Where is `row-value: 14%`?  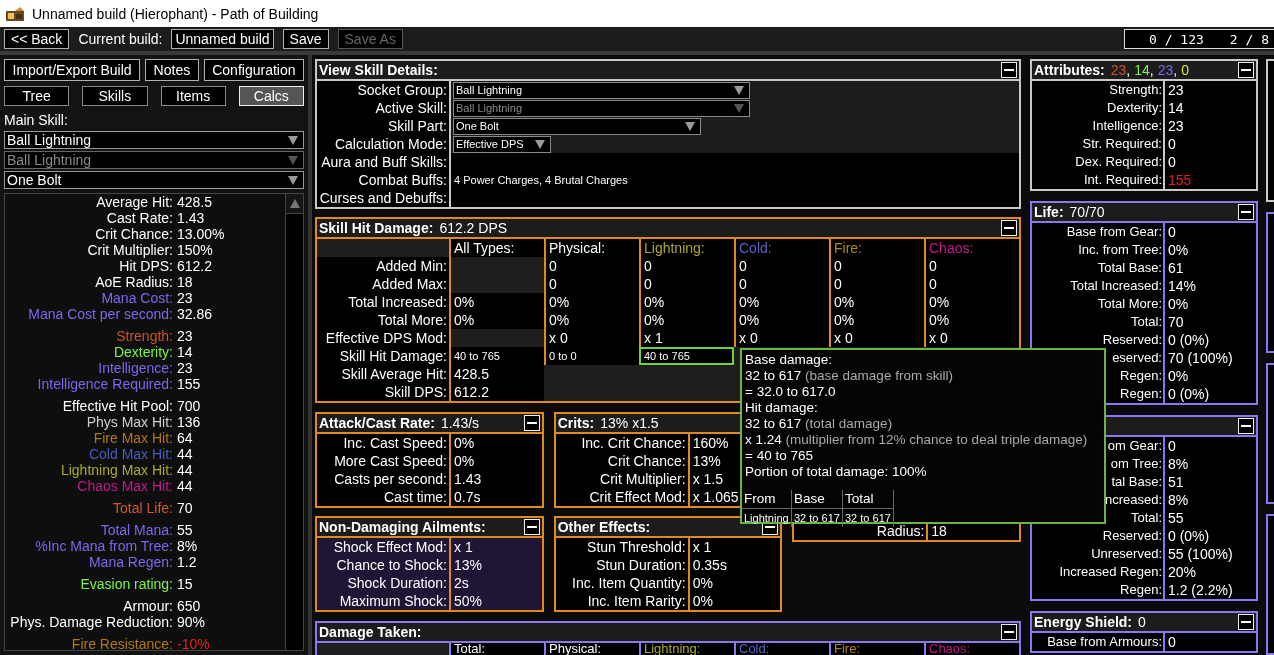
row-value: 14% is located at coordinates (1182, 286).